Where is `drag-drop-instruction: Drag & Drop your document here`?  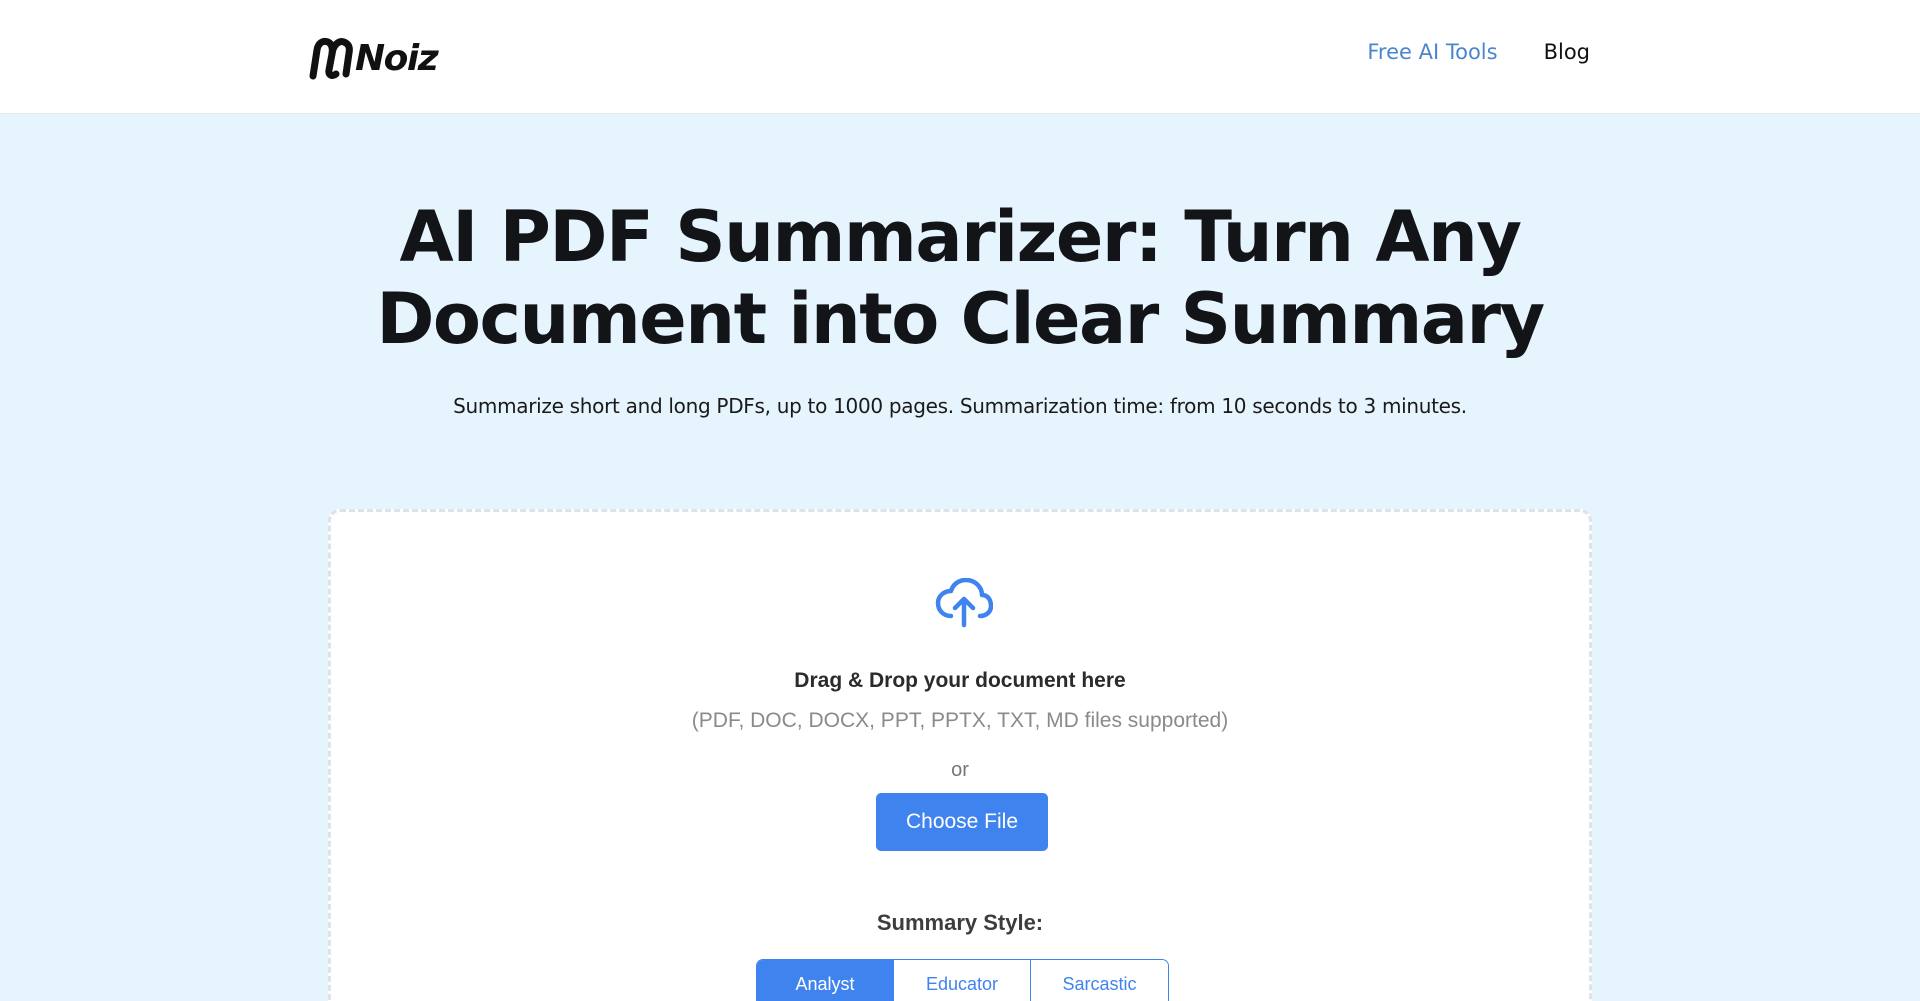
drag-drop-instruction: Drag & Drop your document here is located at coordinates (960, 680).